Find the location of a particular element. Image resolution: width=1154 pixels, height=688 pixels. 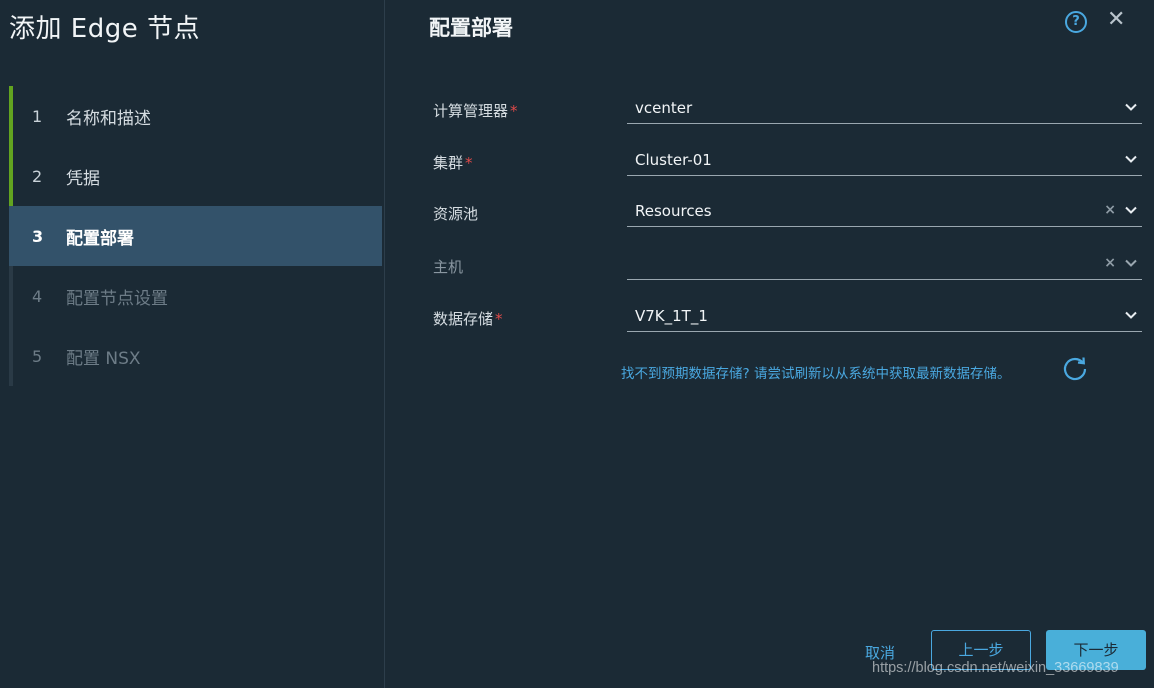

step-label: 配置 NSX is located at coordinates (103, 358).